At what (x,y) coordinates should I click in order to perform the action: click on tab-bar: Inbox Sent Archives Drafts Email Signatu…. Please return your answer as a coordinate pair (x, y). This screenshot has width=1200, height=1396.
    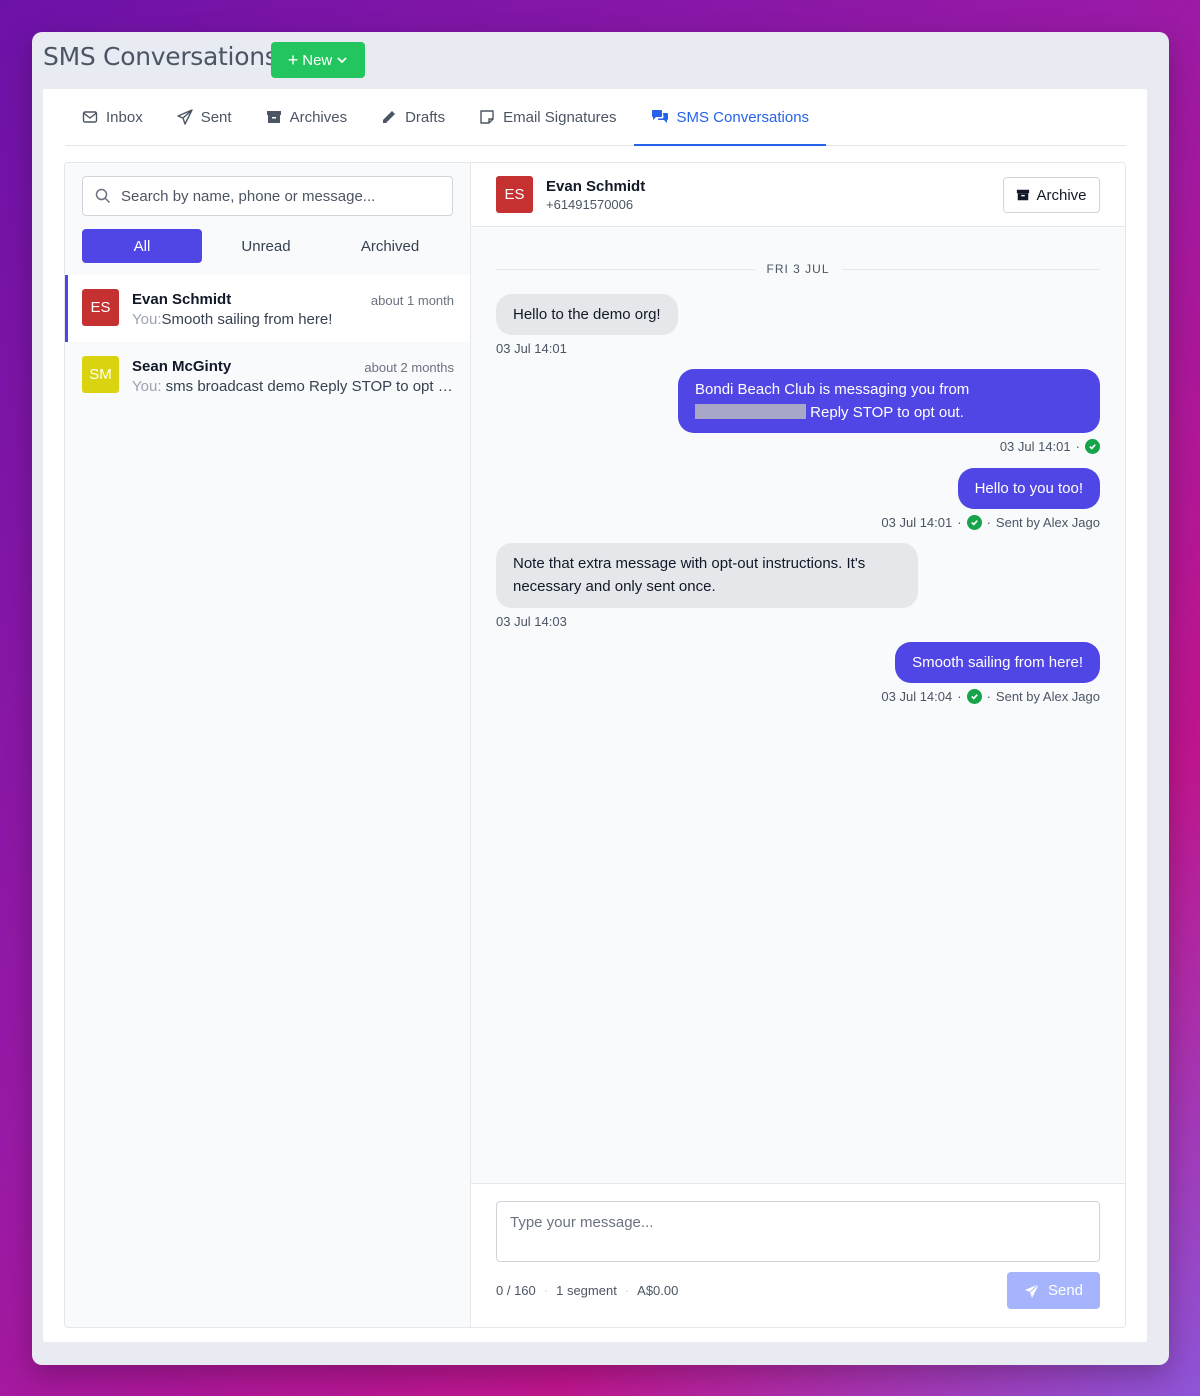
    Looking at the image, I should click on (595, 117).